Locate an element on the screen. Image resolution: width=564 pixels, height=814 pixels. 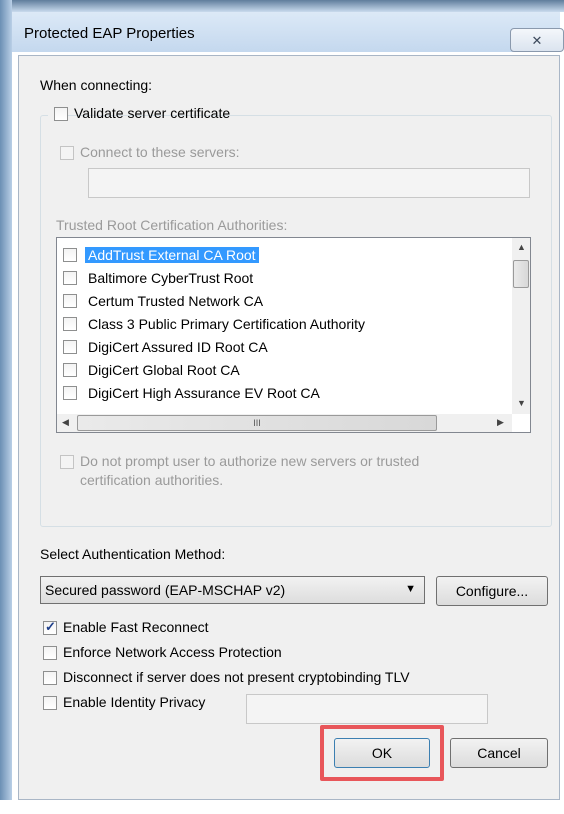
authority-label: DigiCert Assured ID Root CA is located at coordinates (178, 347).